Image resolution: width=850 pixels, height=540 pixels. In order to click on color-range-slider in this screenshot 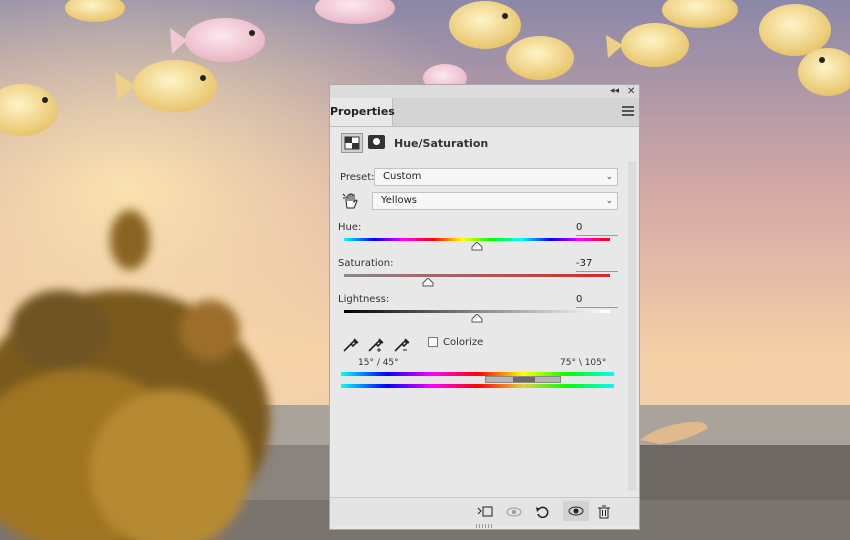, I will do `click(523, 379)`.